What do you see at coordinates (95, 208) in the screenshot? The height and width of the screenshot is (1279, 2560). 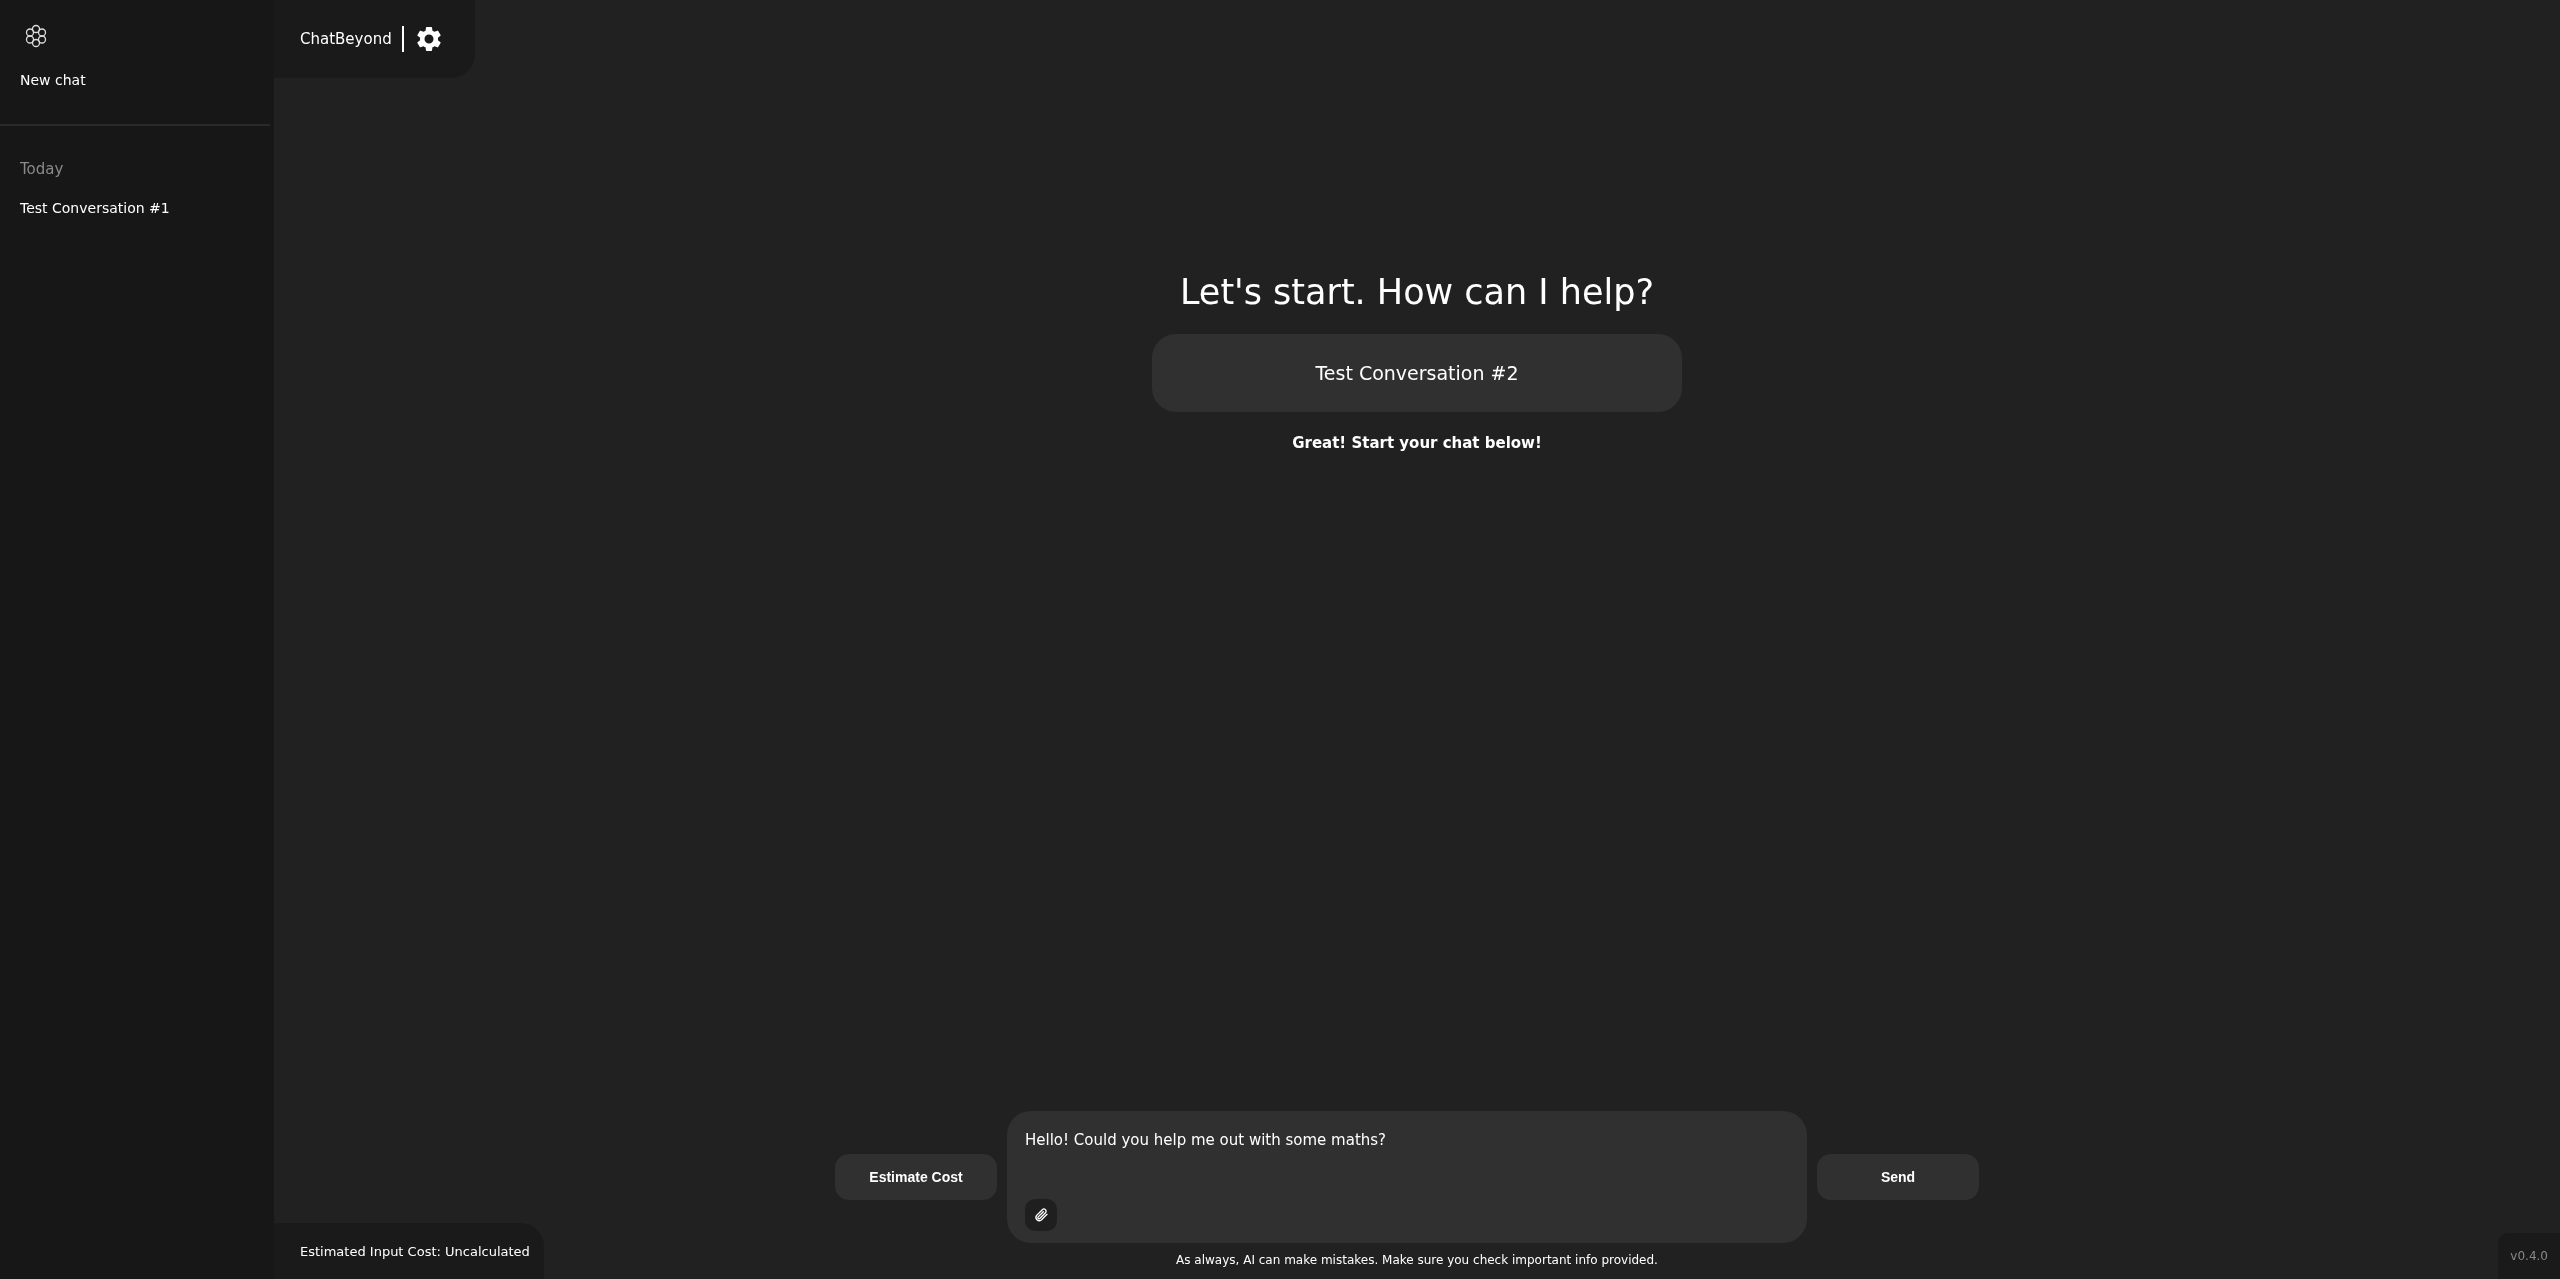 I see `conversation-item: Test Conversation #1` at bounding box center [95, 208].